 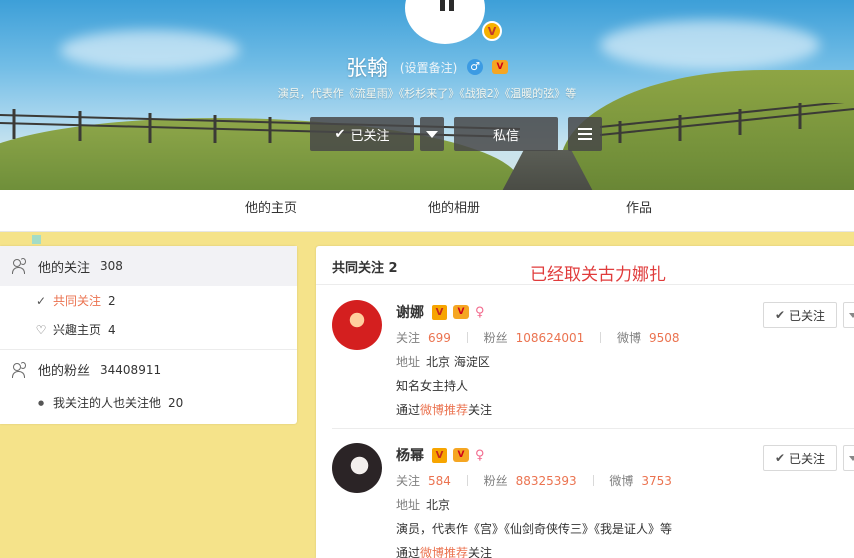 I want to click on user-address: 地址 北京, so click(x=423, y=504).